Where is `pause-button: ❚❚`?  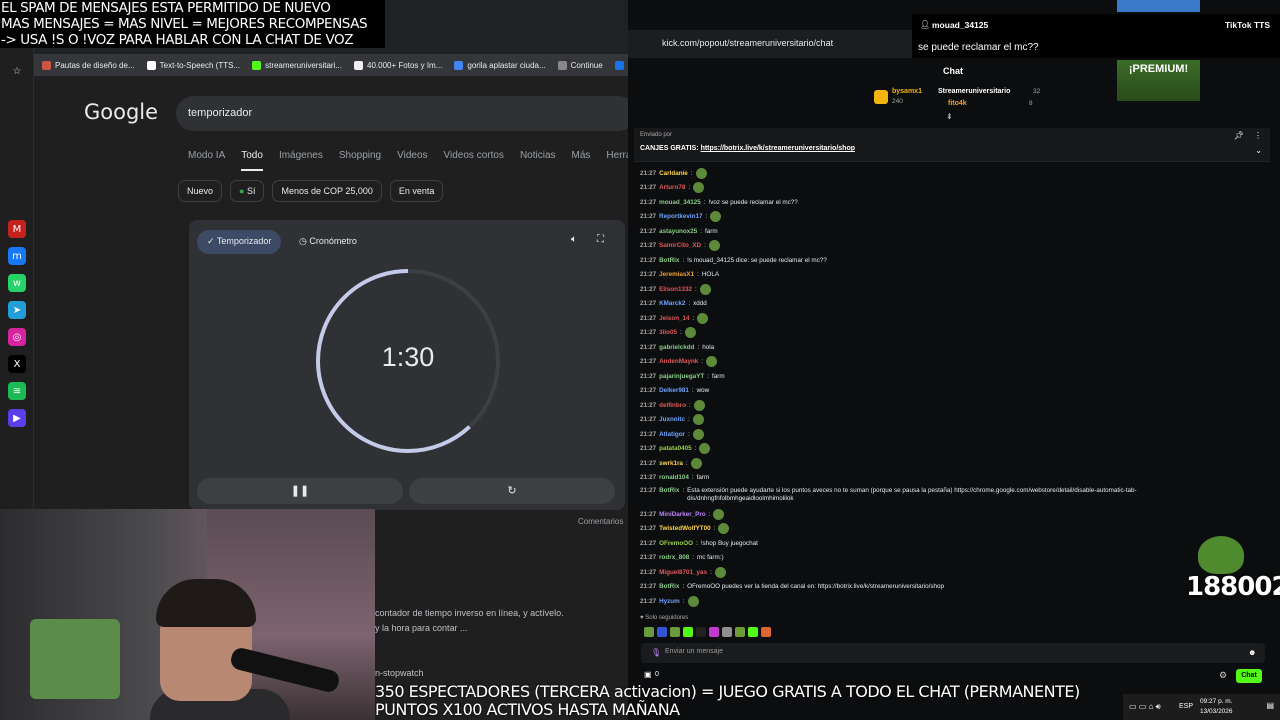 pause-button: ❚❚ is located at coordinates (300, 491).